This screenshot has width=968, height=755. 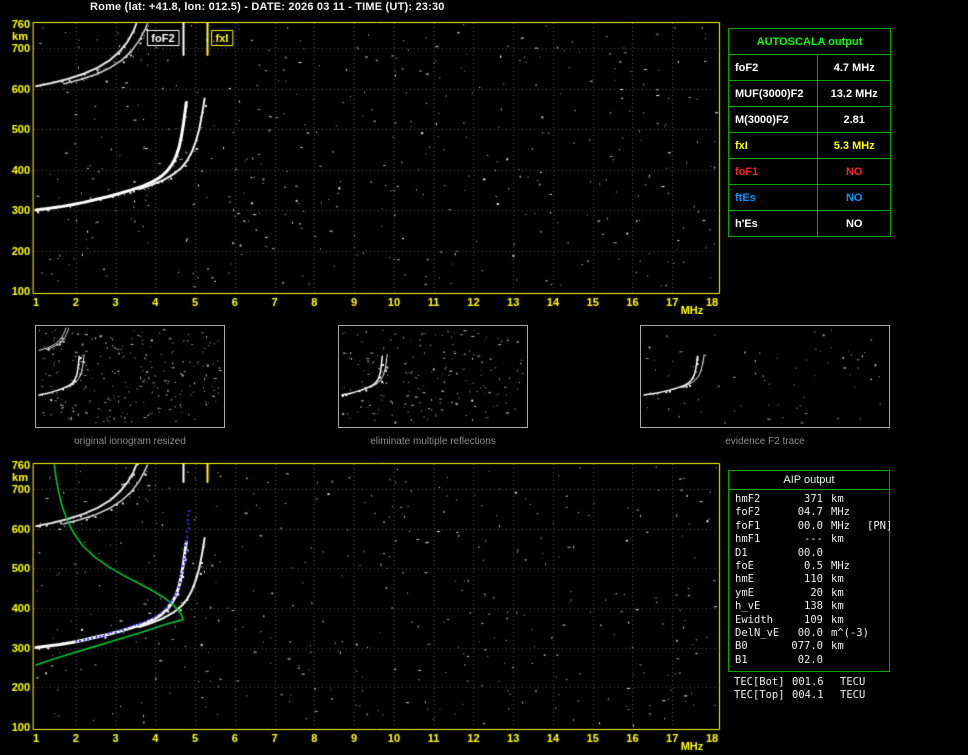 What do you see at coordinates (813, 619) in the screenshot?
I see `aip-cell-v: 109` at bounding box center [813, 619].